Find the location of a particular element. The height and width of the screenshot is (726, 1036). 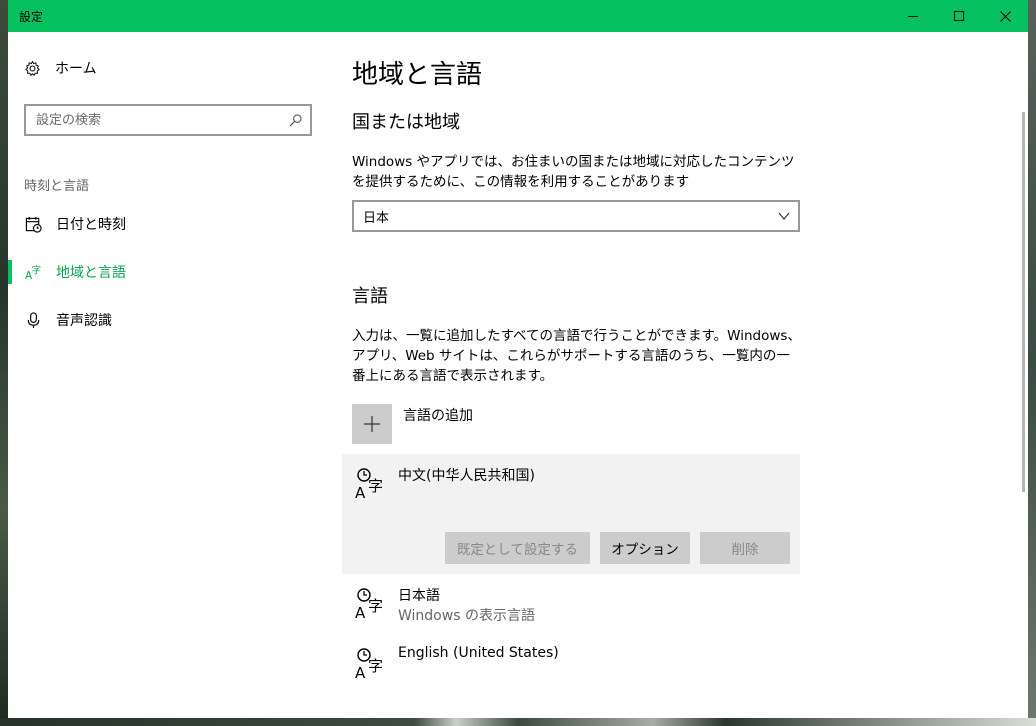

sidebar-item-speech: 音声認識 is located at coordinates (168, 320).